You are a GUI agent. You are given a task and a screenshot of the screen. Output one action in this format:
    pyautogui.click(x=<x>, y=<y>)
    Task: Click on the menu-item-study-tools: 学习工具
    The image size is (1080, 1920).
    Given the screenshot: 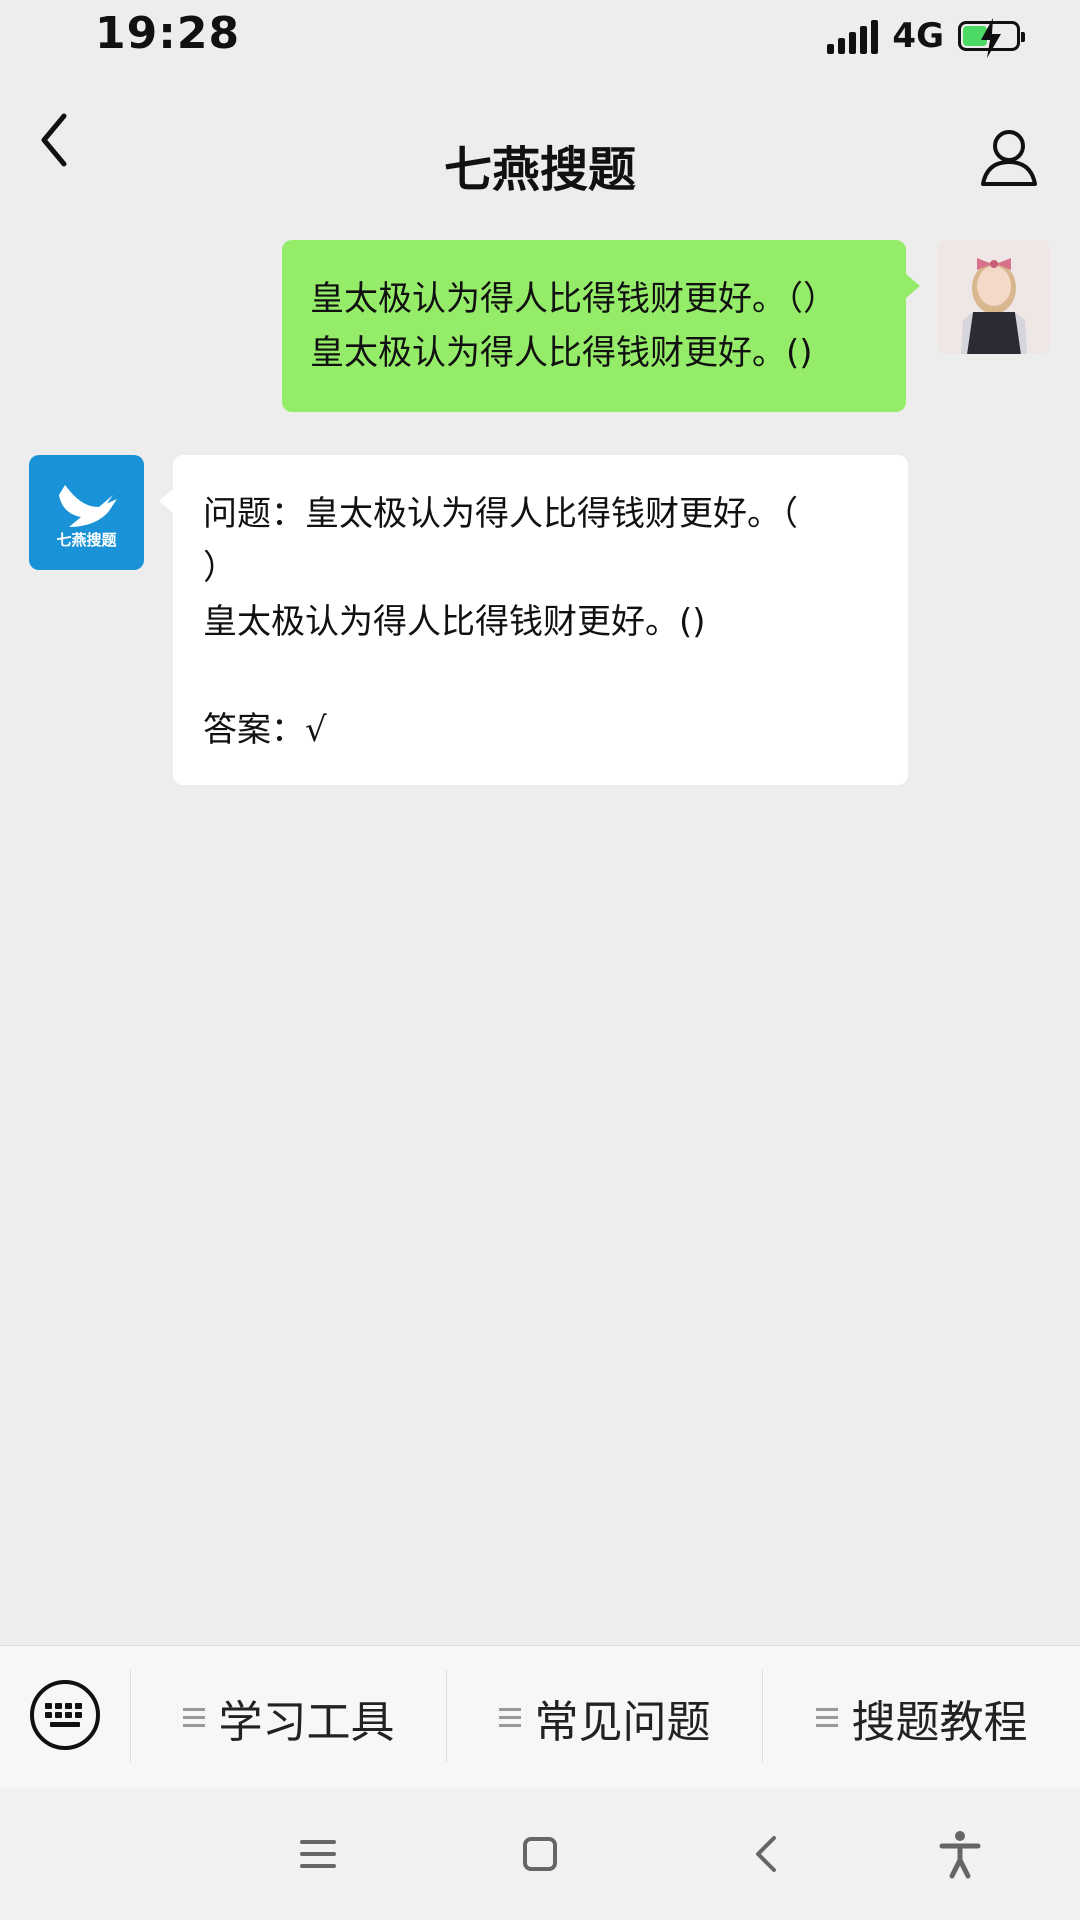 What is the action you would take?
    pyautogui.click(x=288, y=1717)
    